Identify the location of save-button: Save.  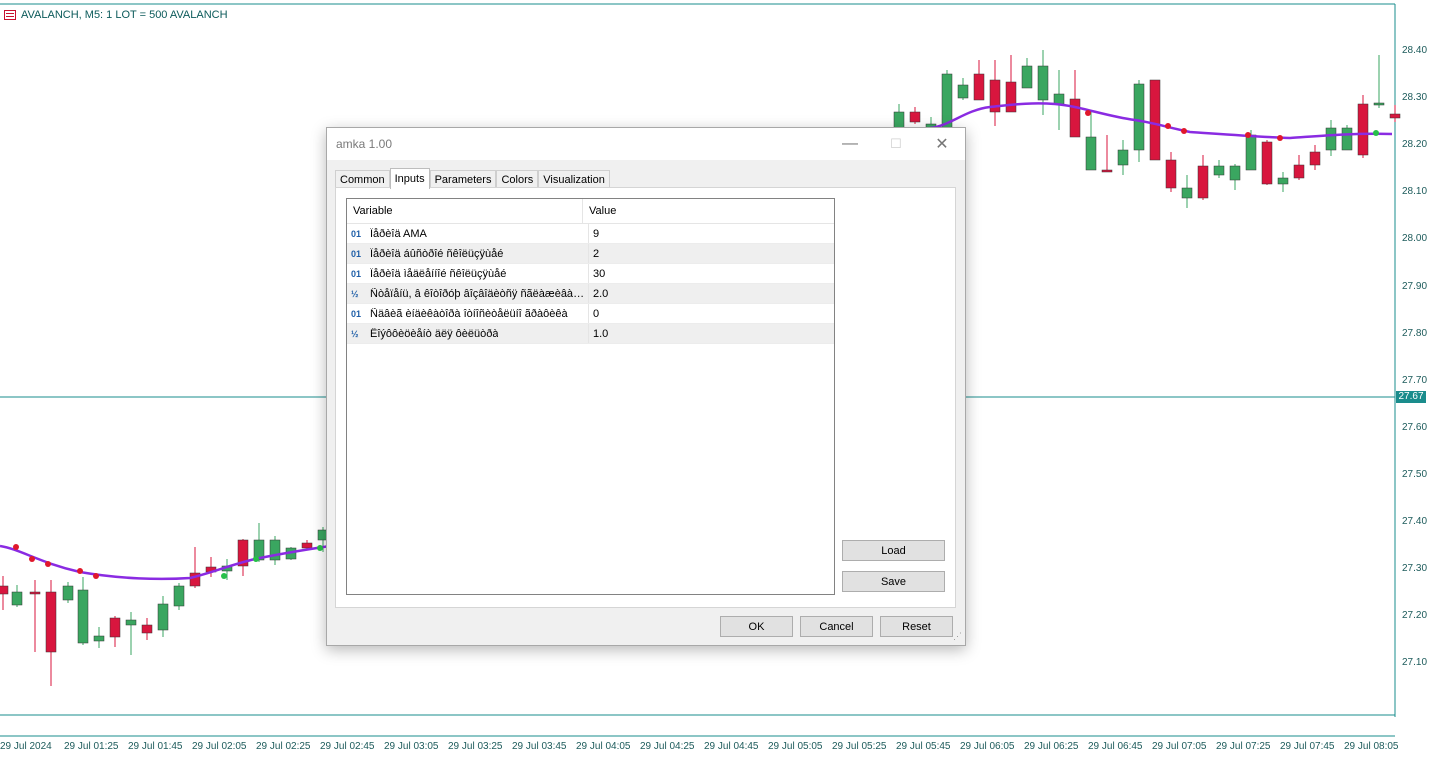
(893, 581).